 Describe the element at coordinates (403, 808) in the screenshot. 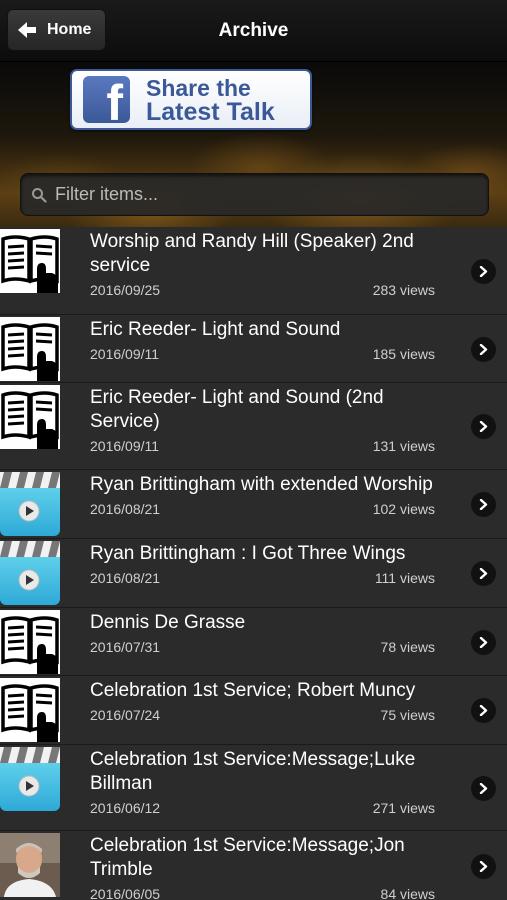

I see `item-views: 271 views` at that location.